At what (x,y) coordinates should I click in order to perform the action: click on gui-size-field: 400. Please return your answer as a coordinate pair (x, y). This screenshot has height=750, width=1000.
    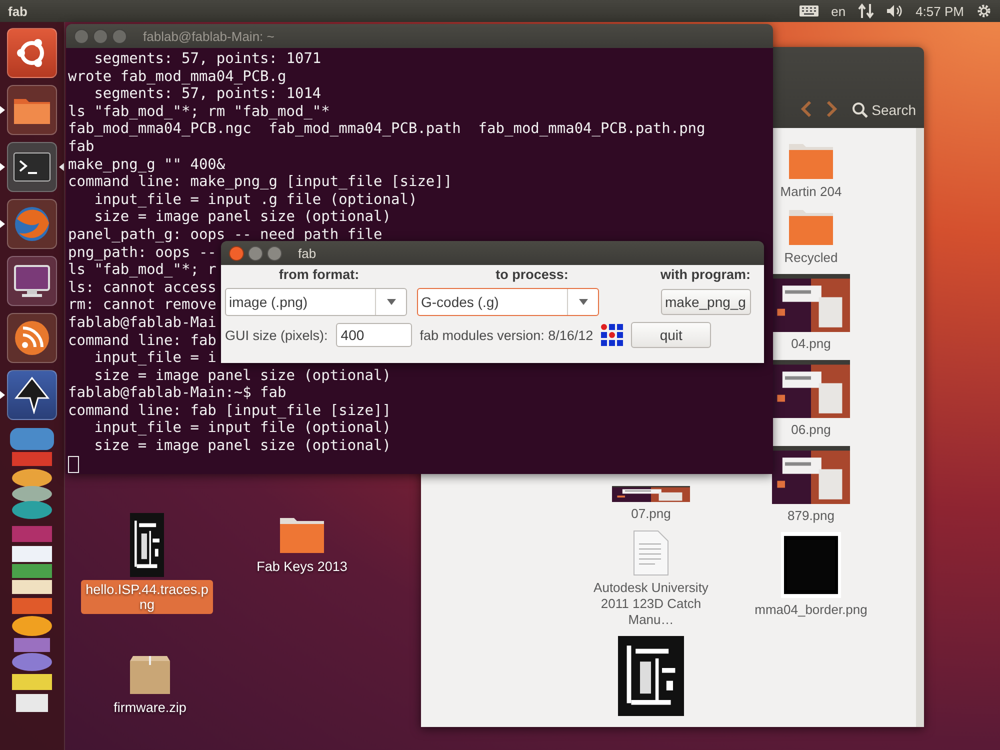
    Looking at the image, I should click on (374, 335).